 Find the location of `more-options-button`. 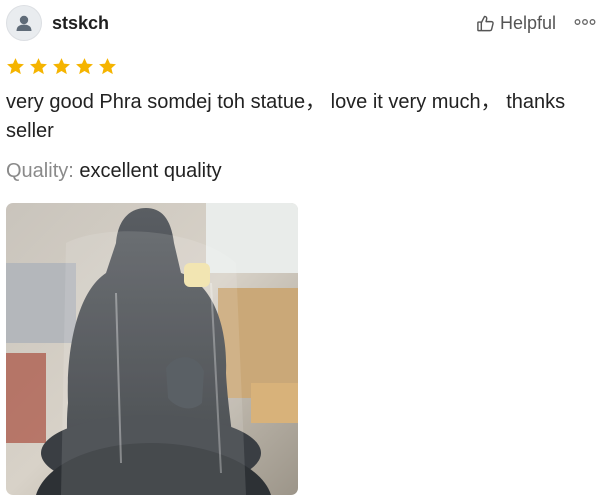

more-options-button is located at coordinates (585, 24).